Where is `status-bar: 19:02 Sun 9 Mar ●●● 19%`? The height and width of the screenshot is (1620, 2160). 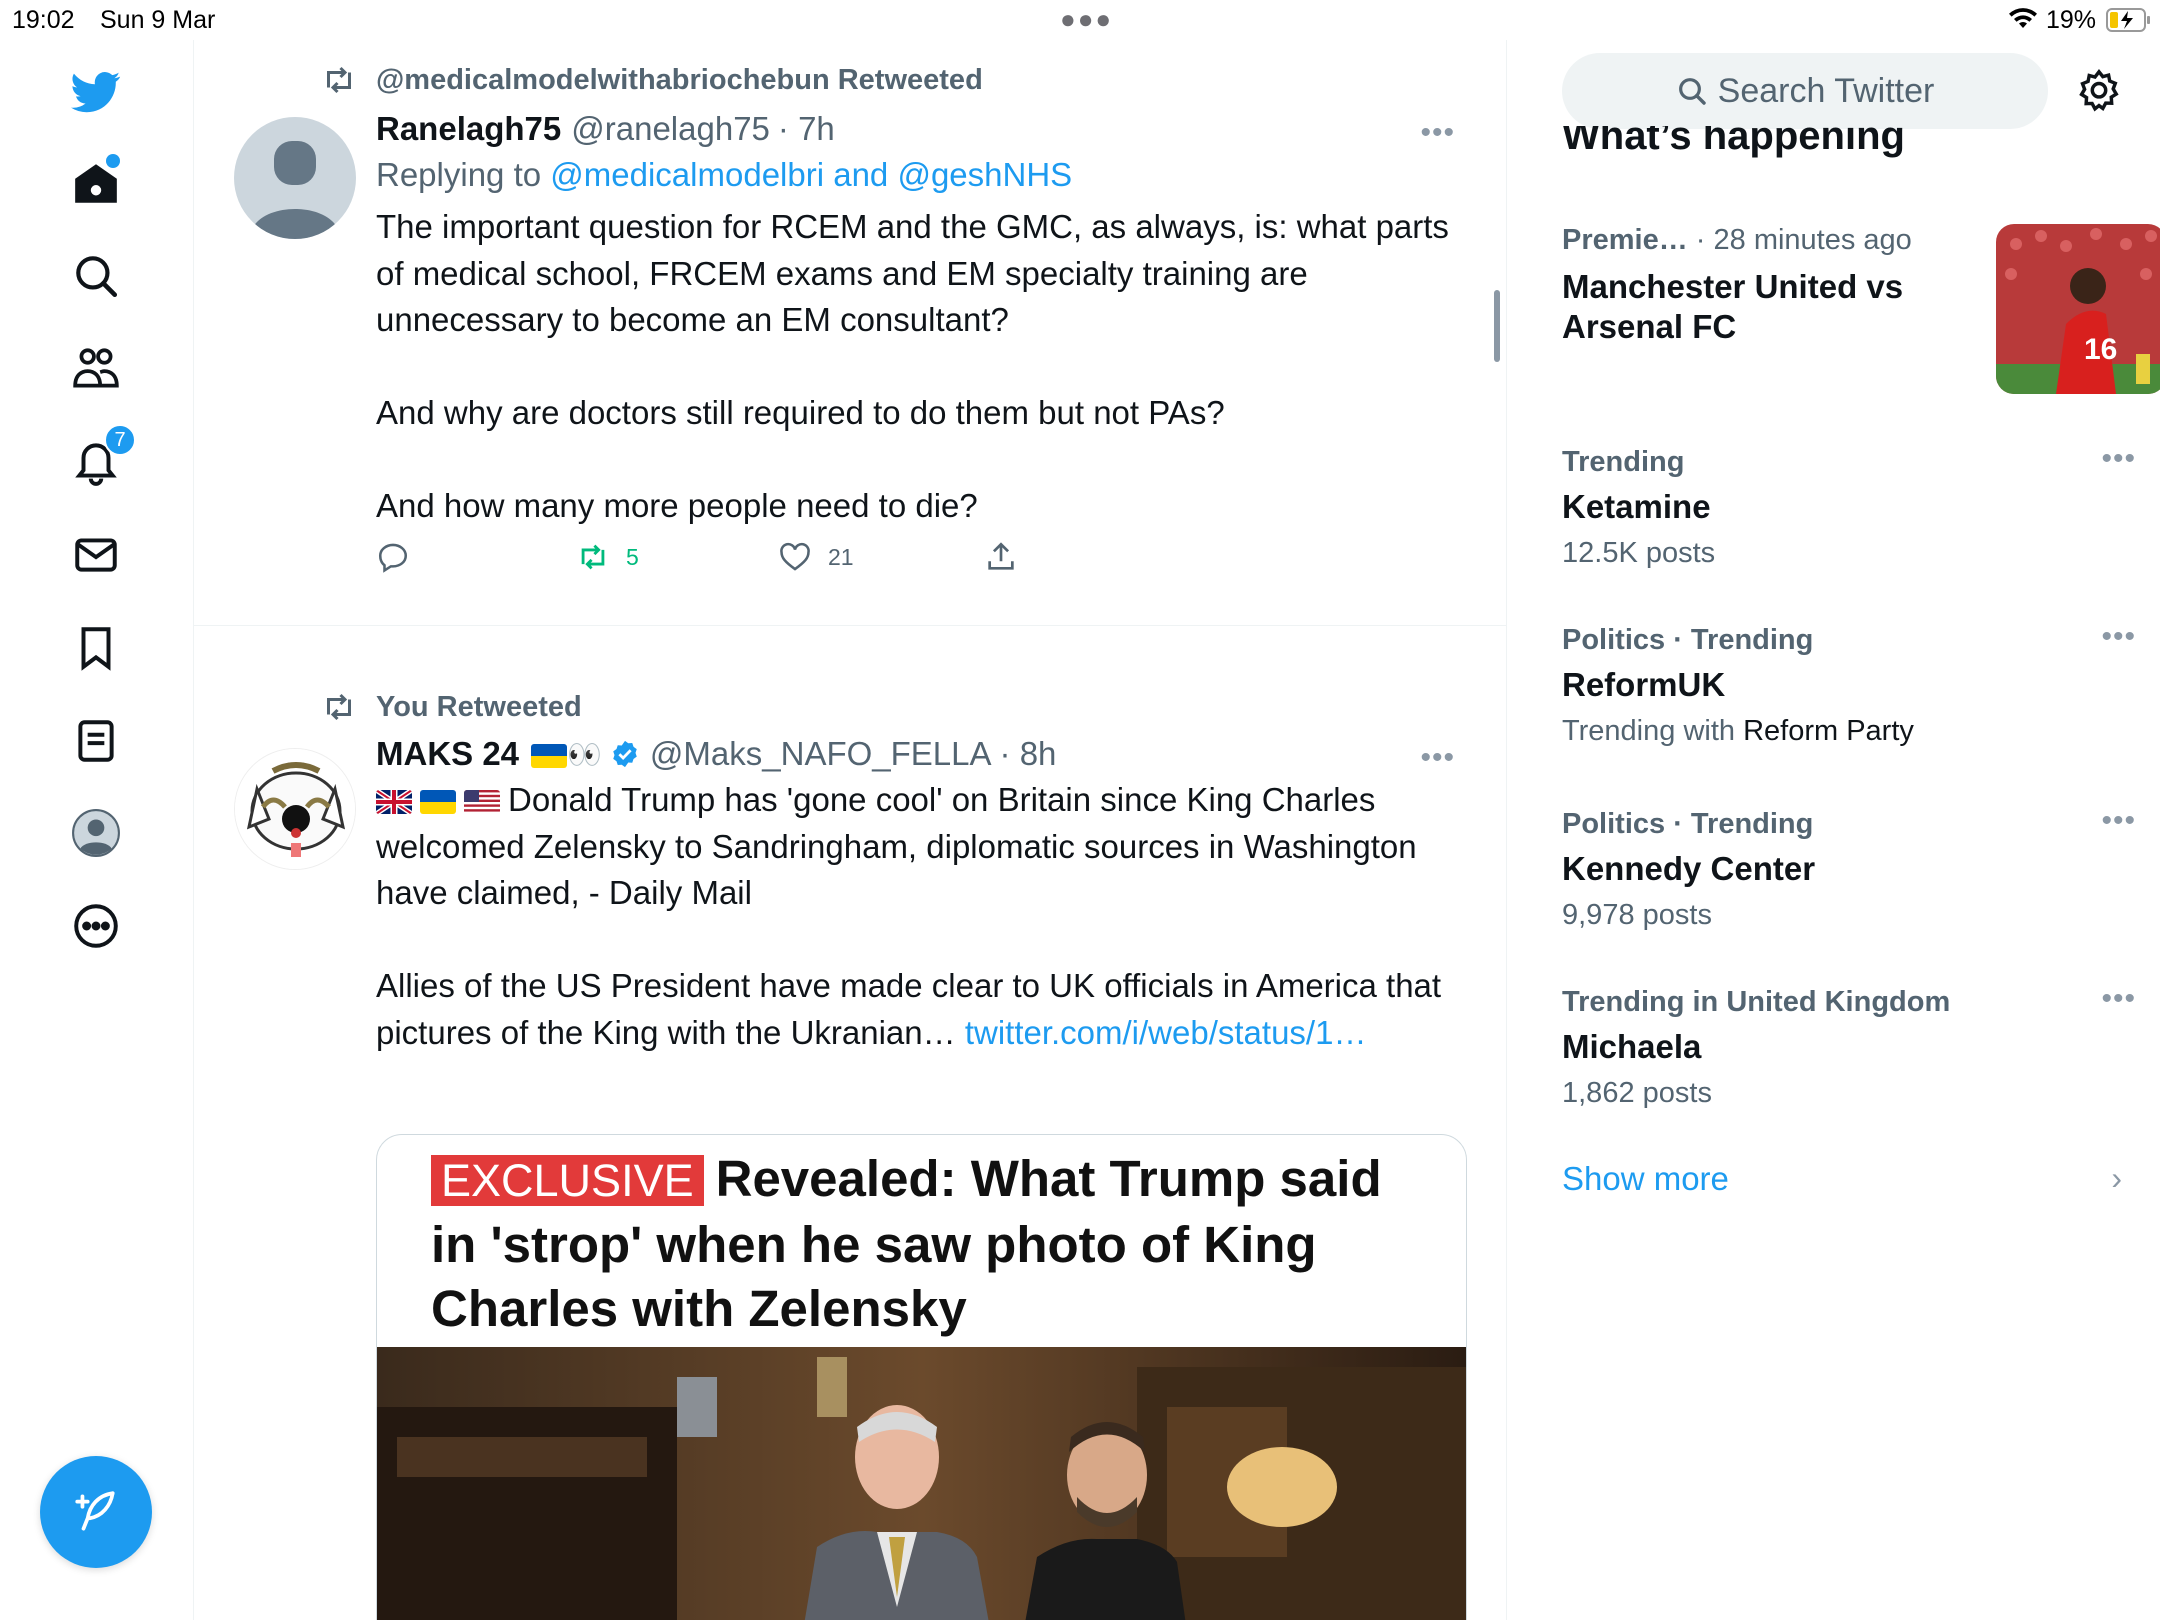 status-bar: 19:02 Sun 9 Mar ●●● 19% is located at coordinates (1080, 20).